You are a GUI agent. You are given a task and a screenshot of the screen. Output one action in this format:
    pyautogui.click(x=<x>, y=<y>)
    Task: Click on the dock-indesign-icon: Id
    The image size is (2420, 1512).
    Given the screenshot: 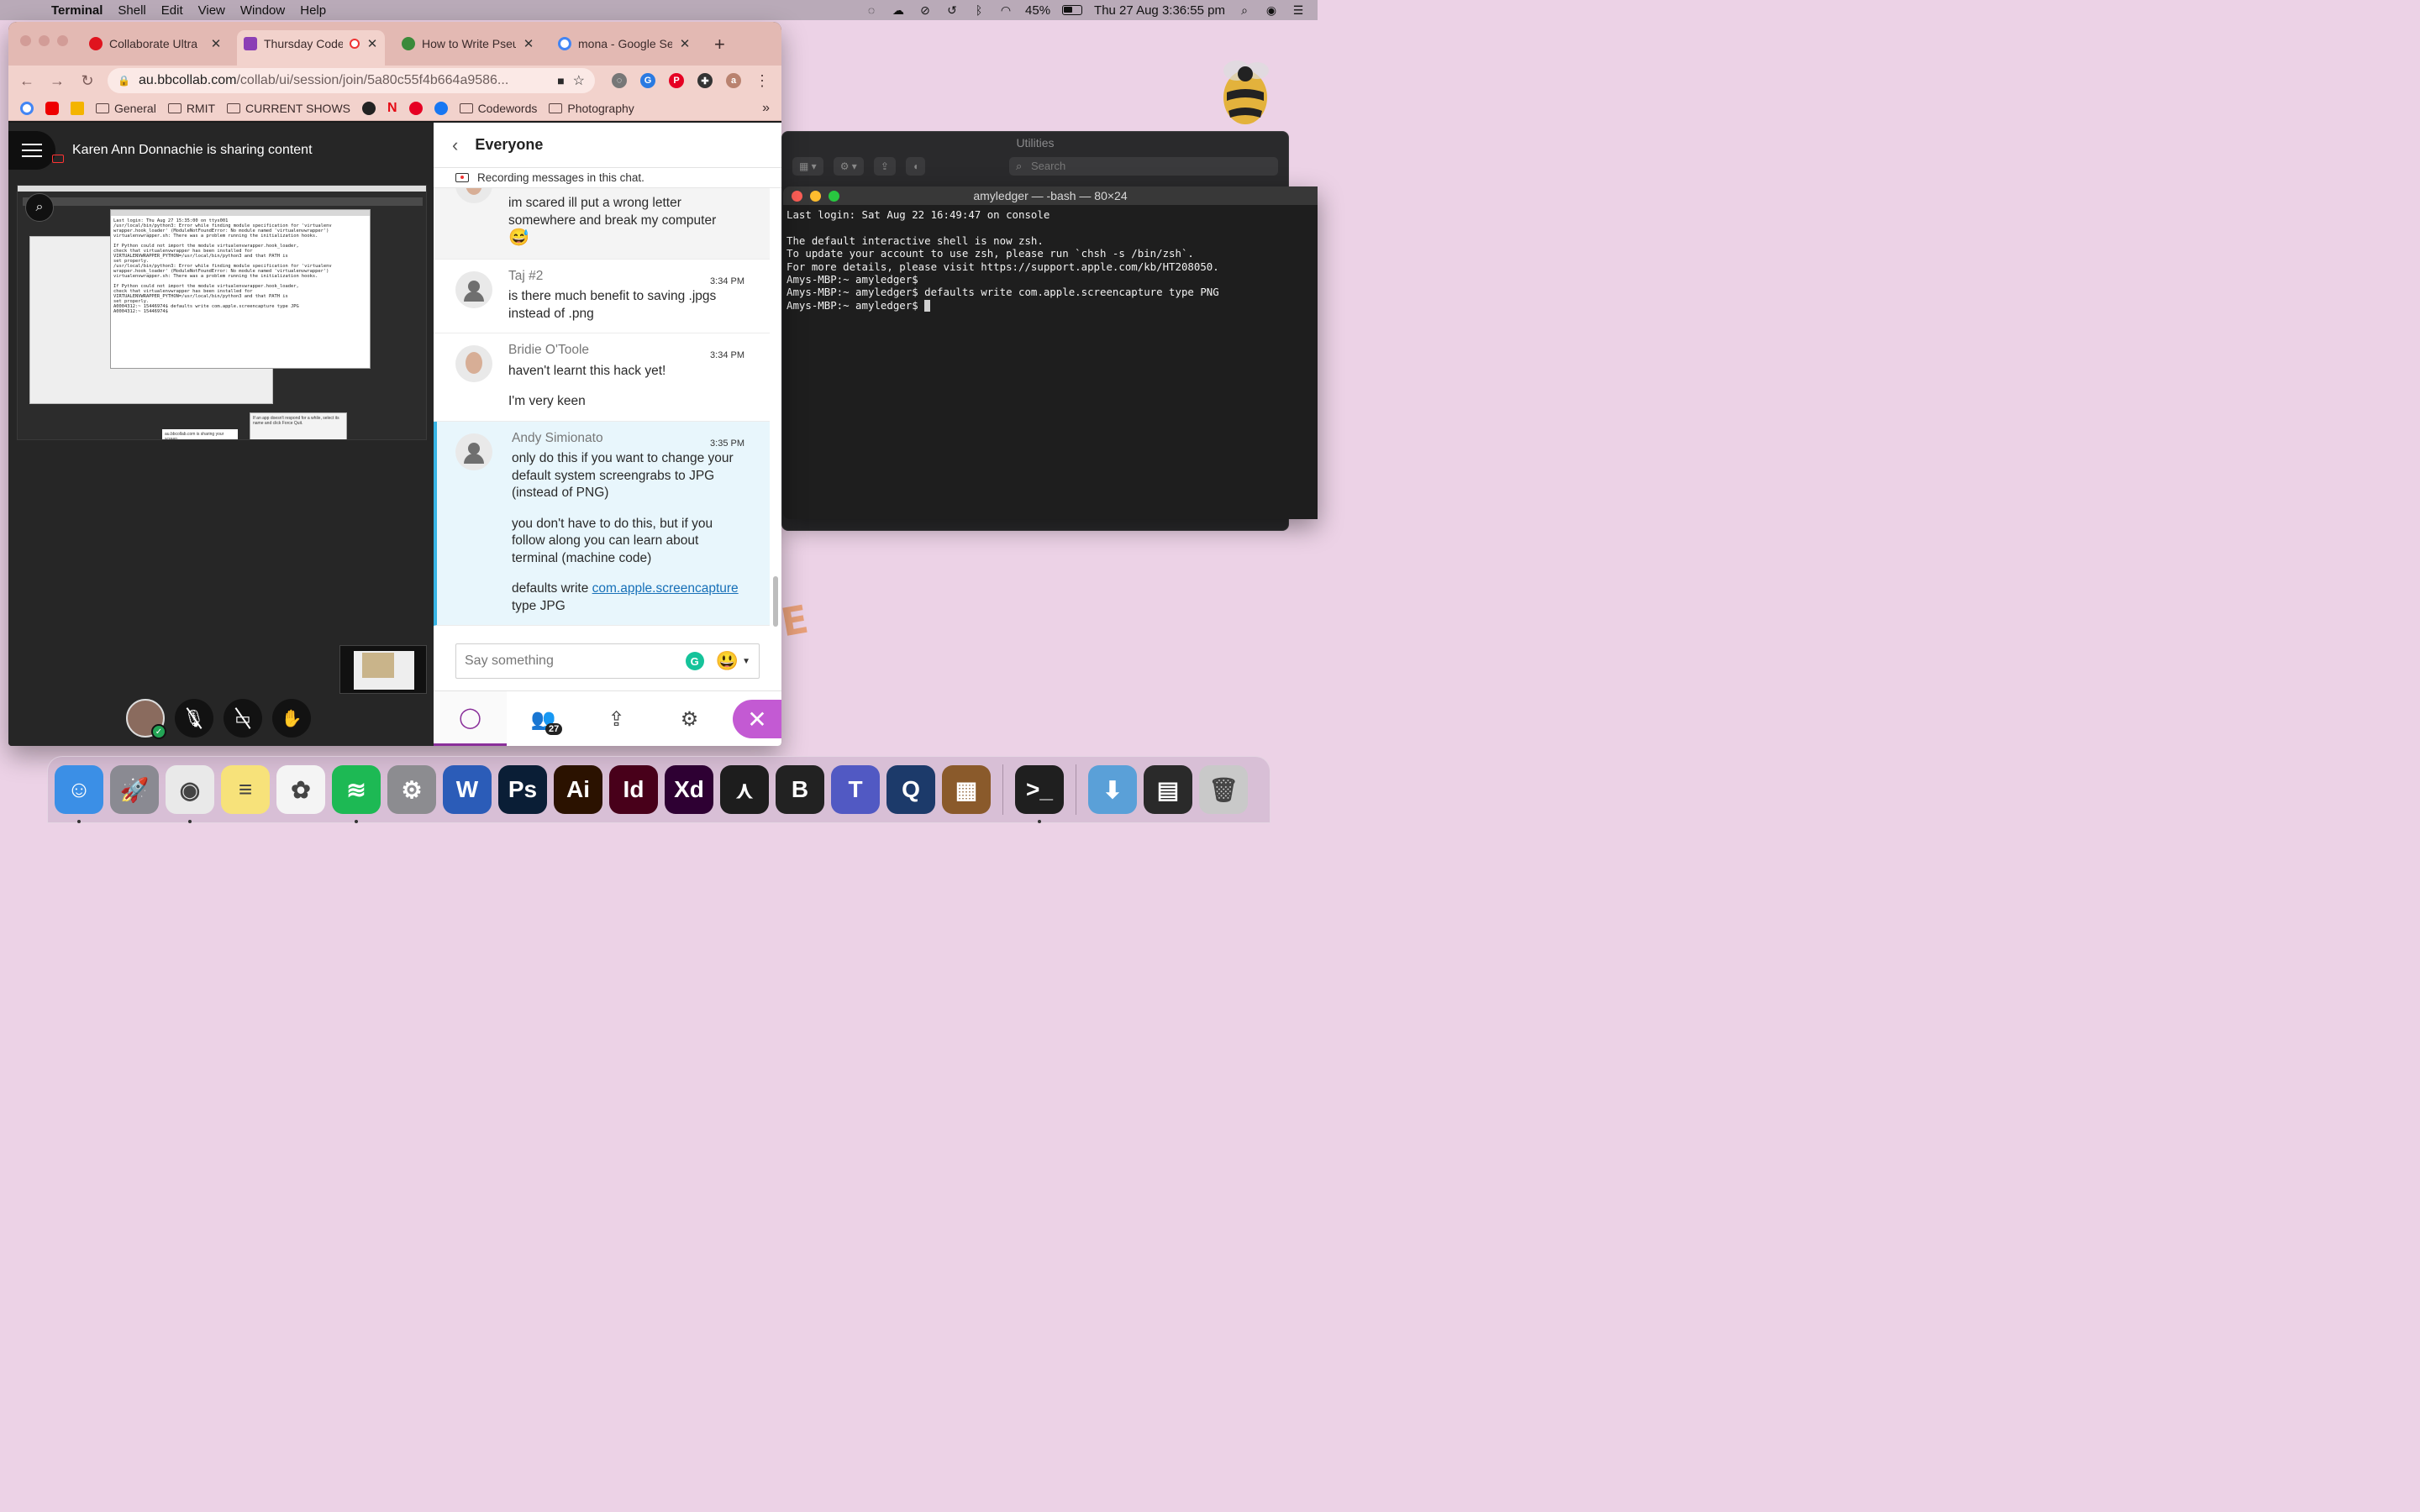 What is the action you would take?
    pyautogui.click(x=633, y=789)
    